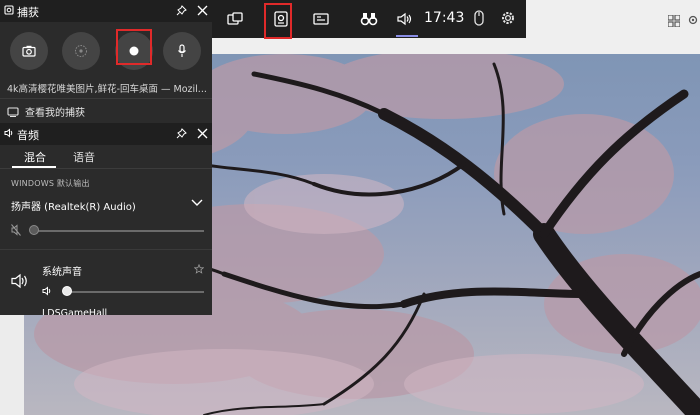 This screenshot has width=700, height=415. Describe the element at coordinates (75, 311) in the screenshot. I see `app-name: LDSGameHall` at that location.